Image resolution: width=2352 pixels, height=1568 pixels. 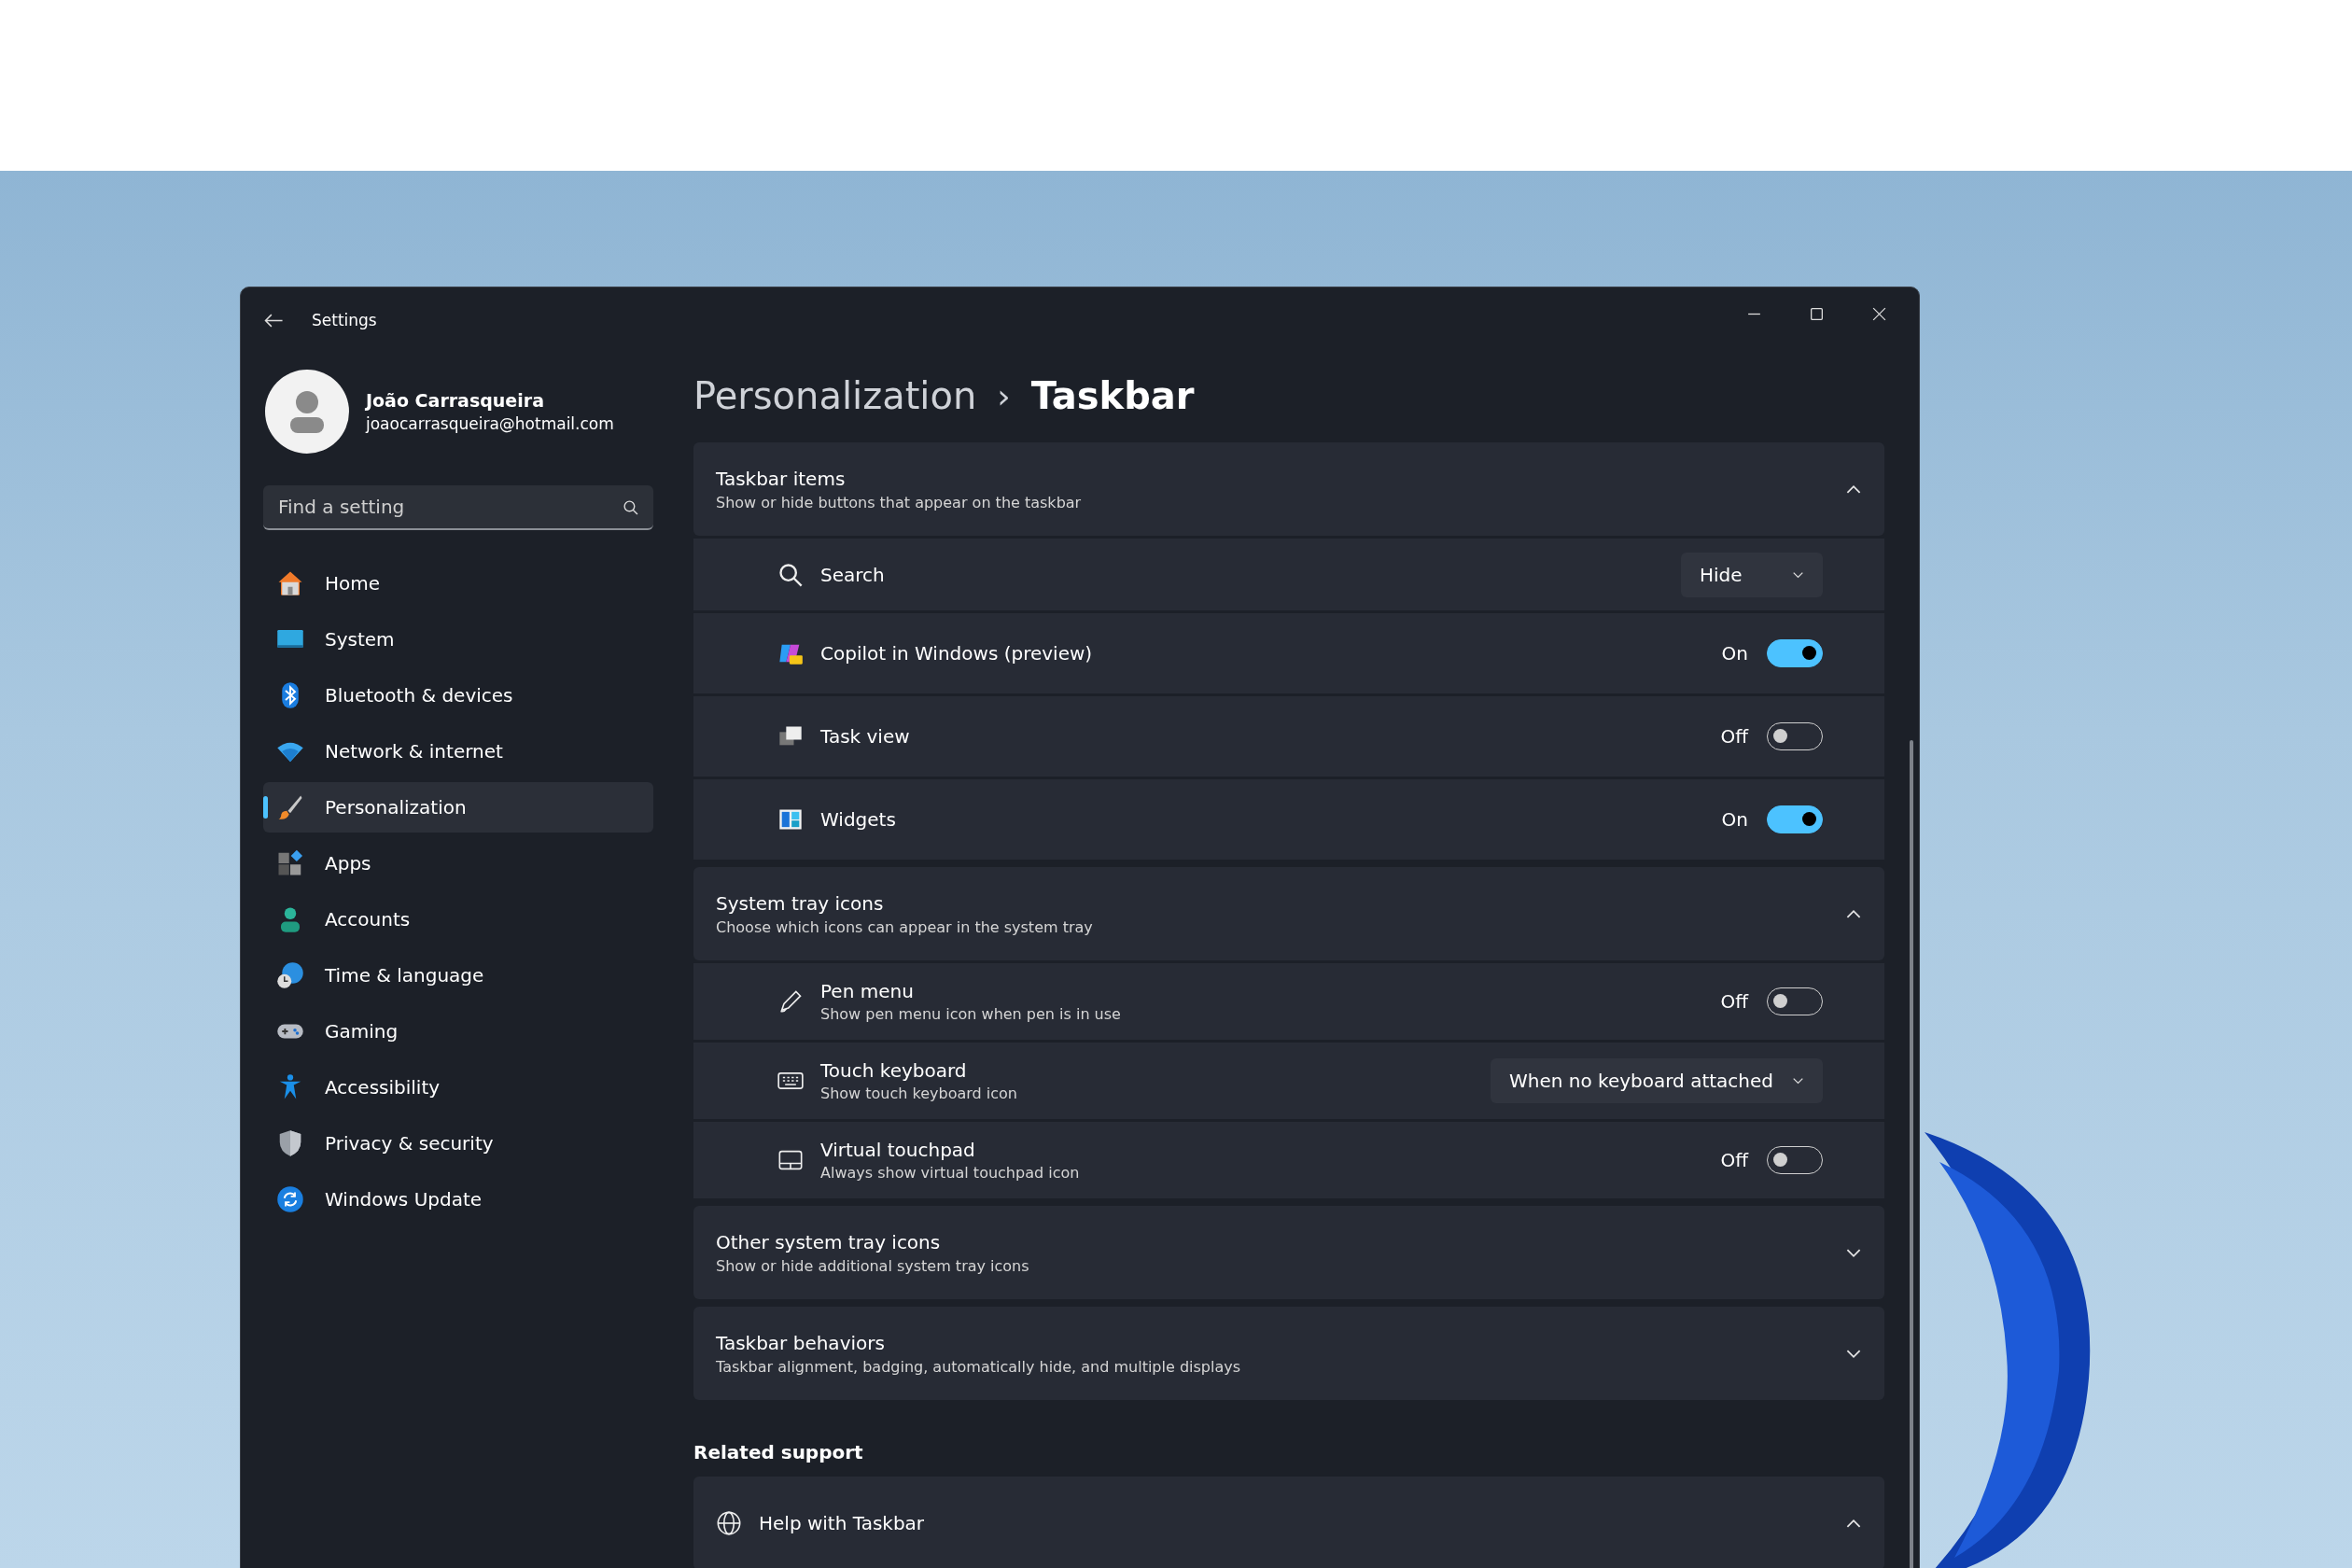 I want to click on setting-label: Pen menu, so click(x=867, y=991).